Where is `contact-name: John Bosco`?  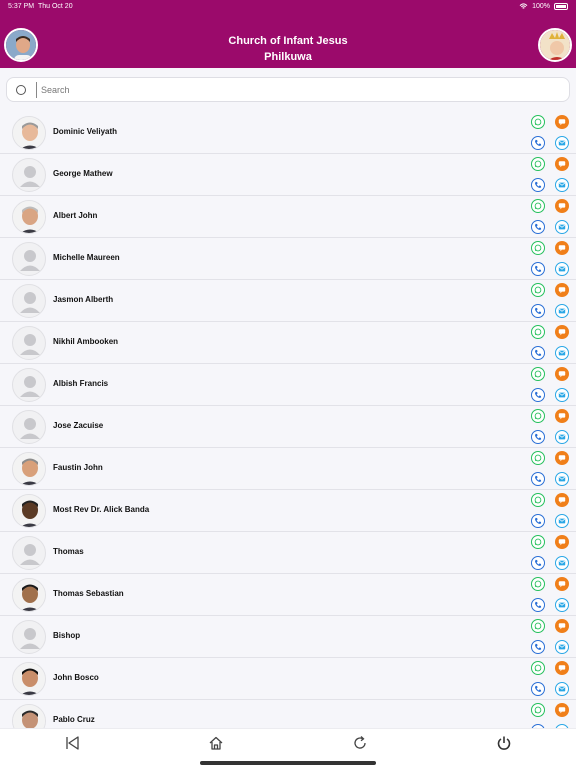 contact-name: John Bosco is located at coordinates (76, 677).